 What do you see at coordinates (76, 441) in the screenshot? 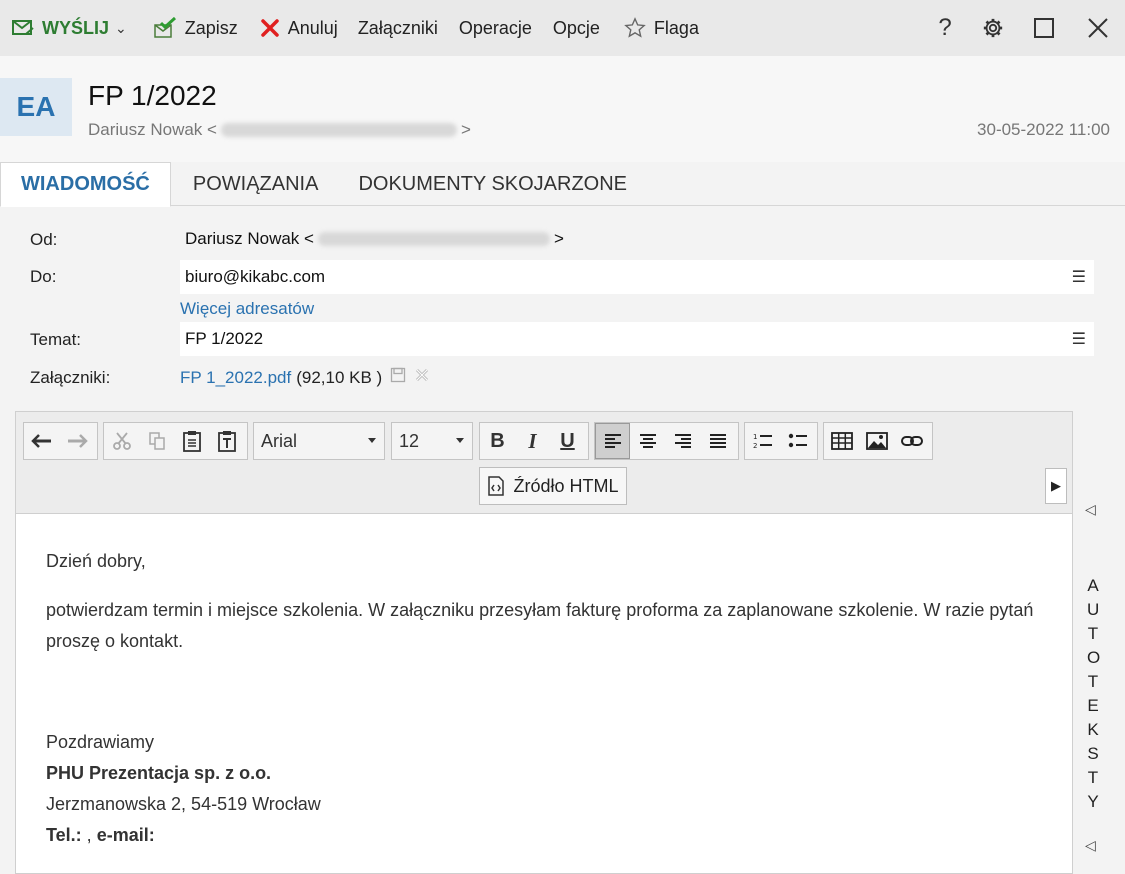
I see `redo-icon` at bounding box center [76, 441].